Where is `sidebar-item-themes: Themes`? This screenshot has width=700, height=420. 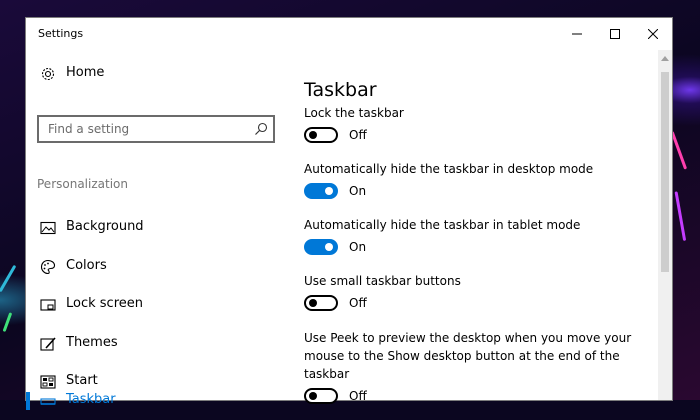 sidebar-item-themes: Themes is located at coordinates (157, 344).